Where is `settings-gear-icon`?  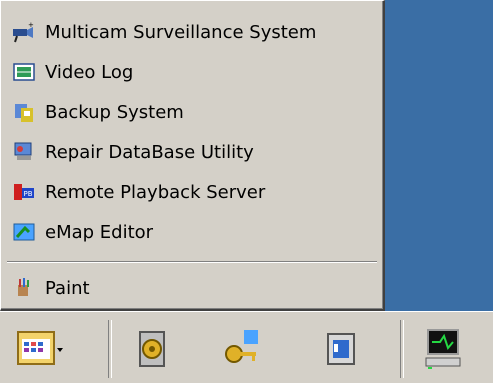 settings-gear-icon is located at coordinates (153, 350).